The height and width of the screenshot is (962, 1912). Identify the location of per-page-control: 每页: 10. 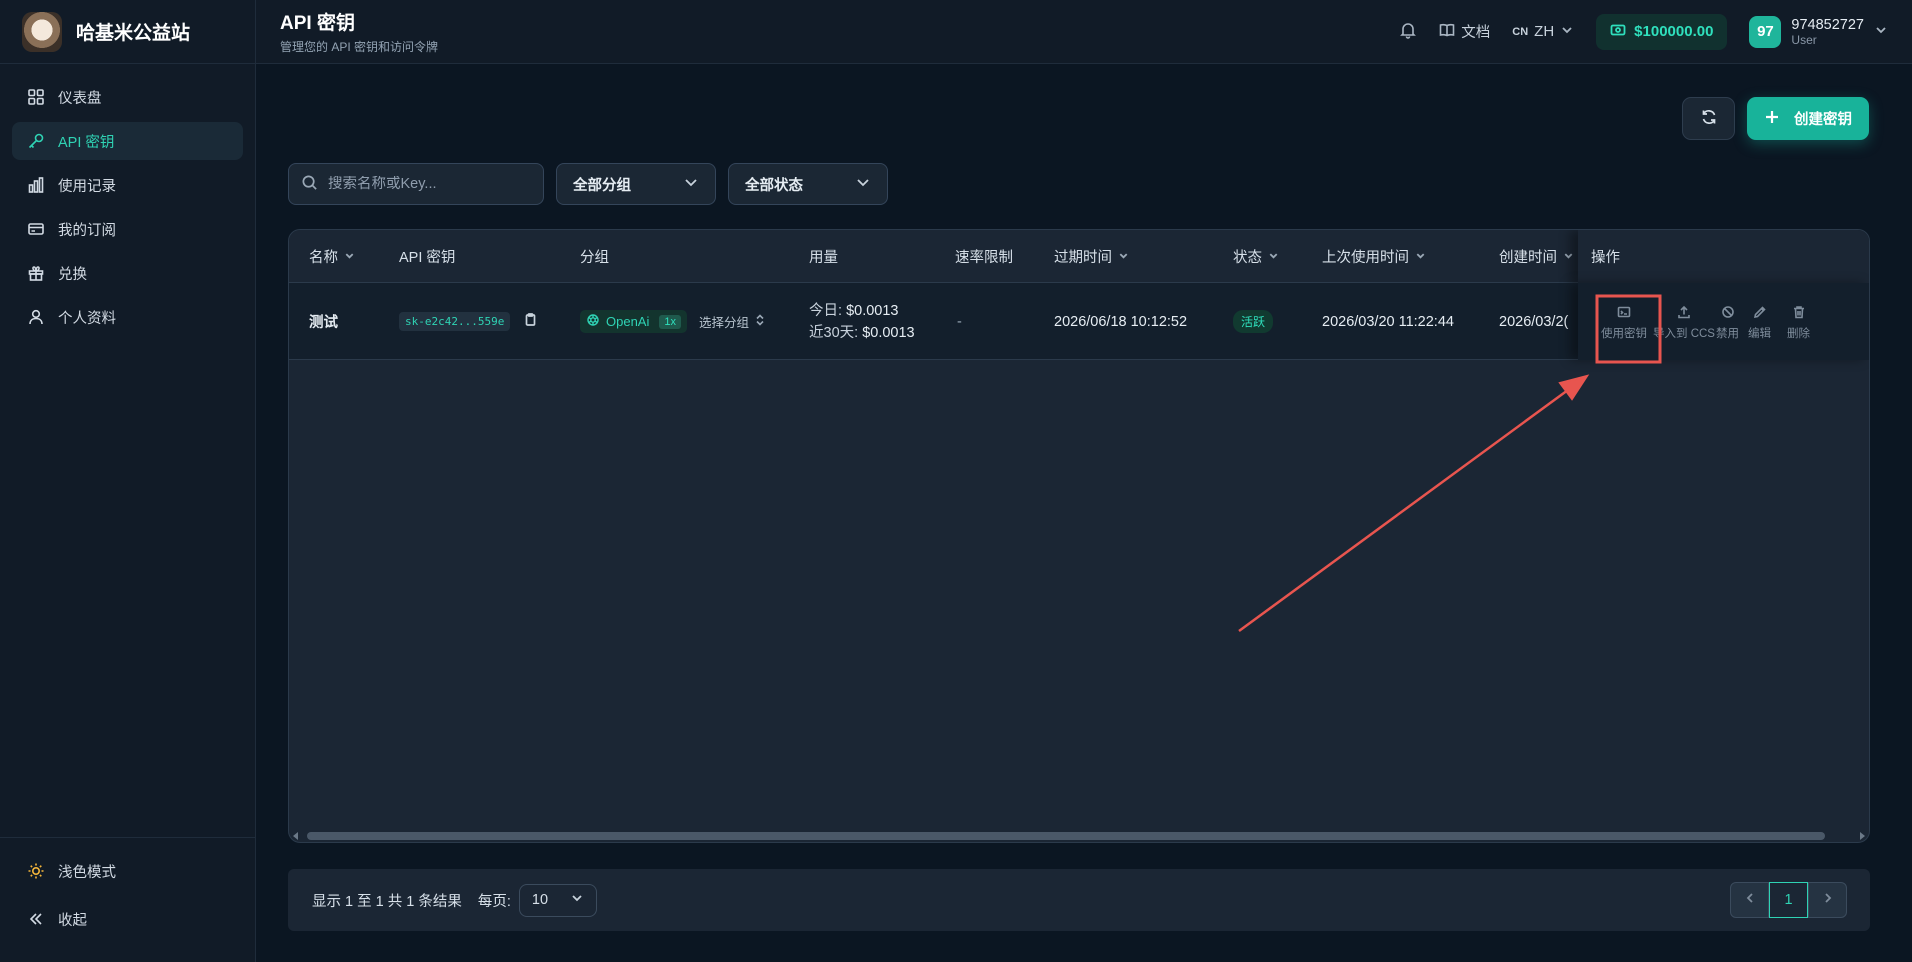
(537, 900).